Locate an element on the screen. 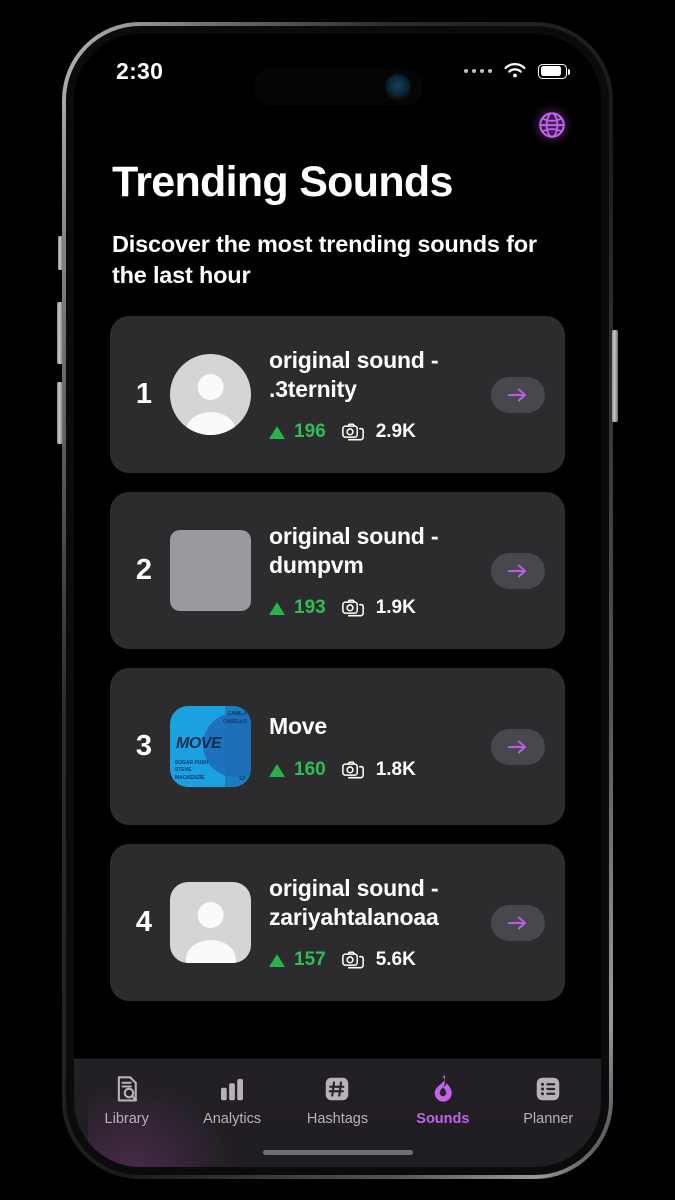  home-indicator is located at coordinates (337, 1152).